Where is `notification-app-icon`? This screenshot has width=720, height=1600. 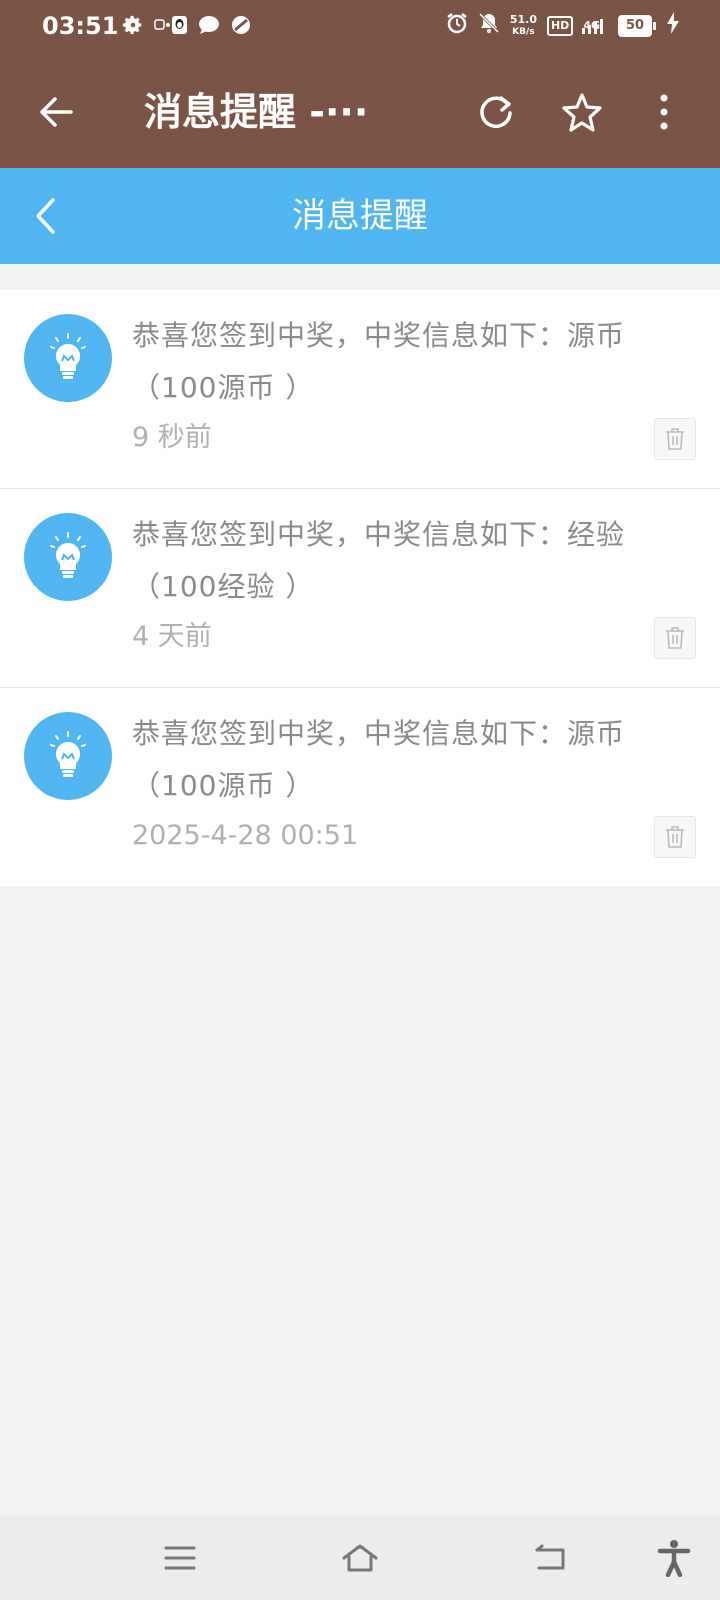 notification-app-icon is located at coordinates (171, 28).